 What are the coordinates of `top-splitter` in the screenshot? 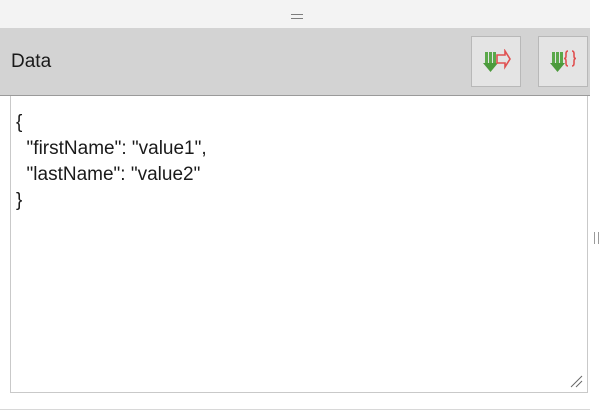 It's located at (295, 14).